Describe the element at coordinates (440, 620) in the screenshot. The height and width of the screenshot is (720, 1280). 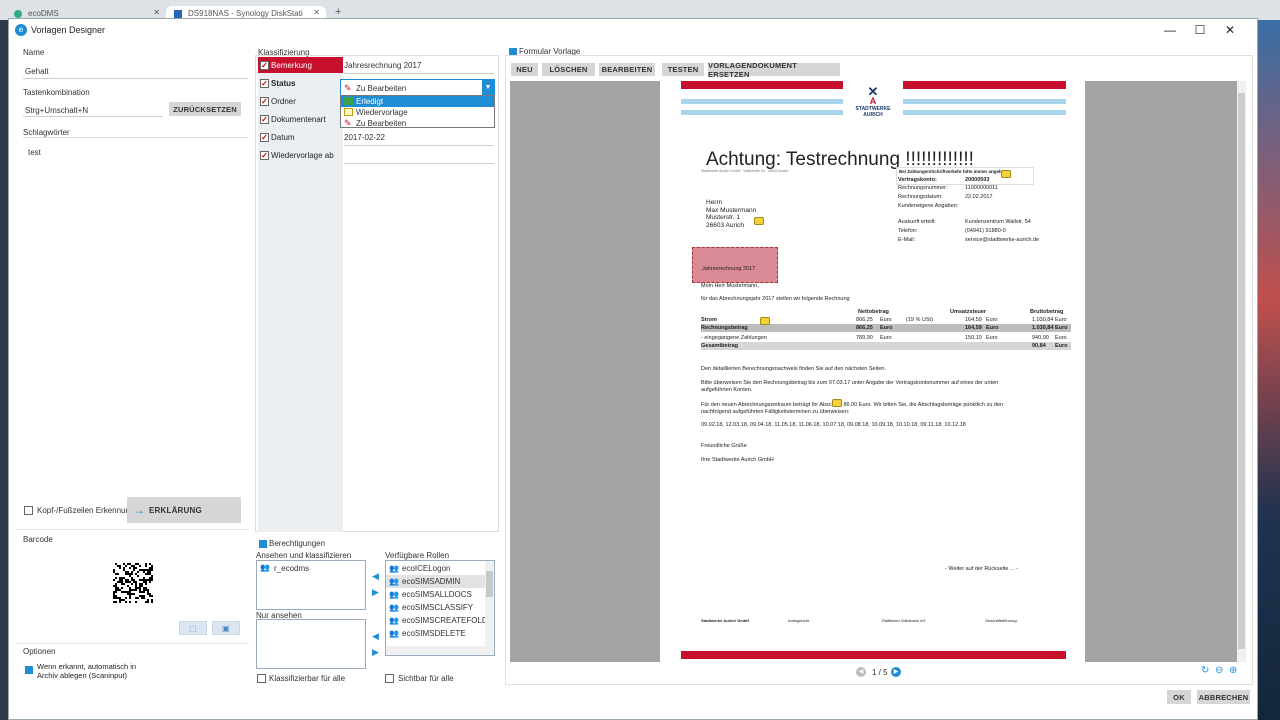
I see `role-list-item: 👥 ecoSIMSCREATEFOLDER` at that location.